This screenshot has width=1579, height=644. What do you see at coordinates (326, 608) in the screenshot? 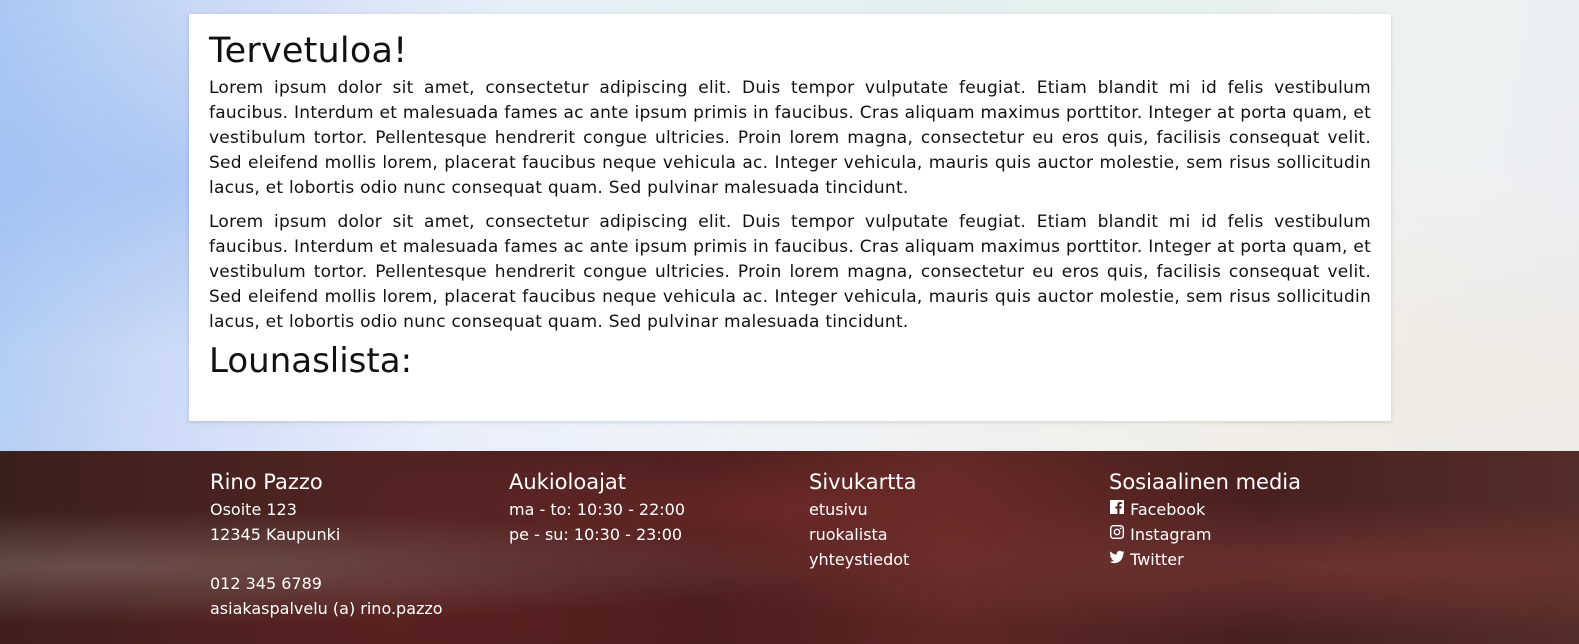
I see `email-address: asiakaspalvelu (a) rino.pazzo` at bounding box center [326, 608].